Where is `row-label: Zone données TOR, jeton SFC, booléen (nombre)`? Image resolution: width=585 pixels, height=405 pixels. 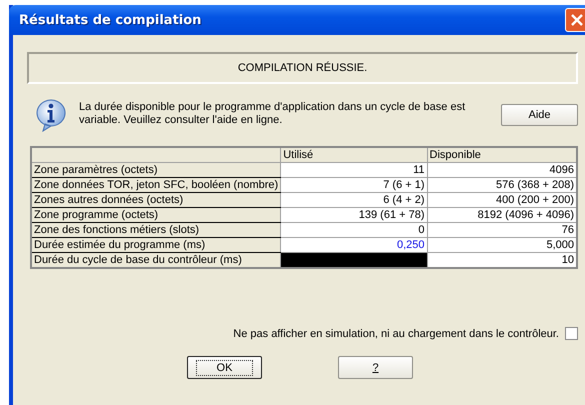
row-label: Zone données TOR, jeton SFC, booléen (nombre) is located at coordinates (156, 185).